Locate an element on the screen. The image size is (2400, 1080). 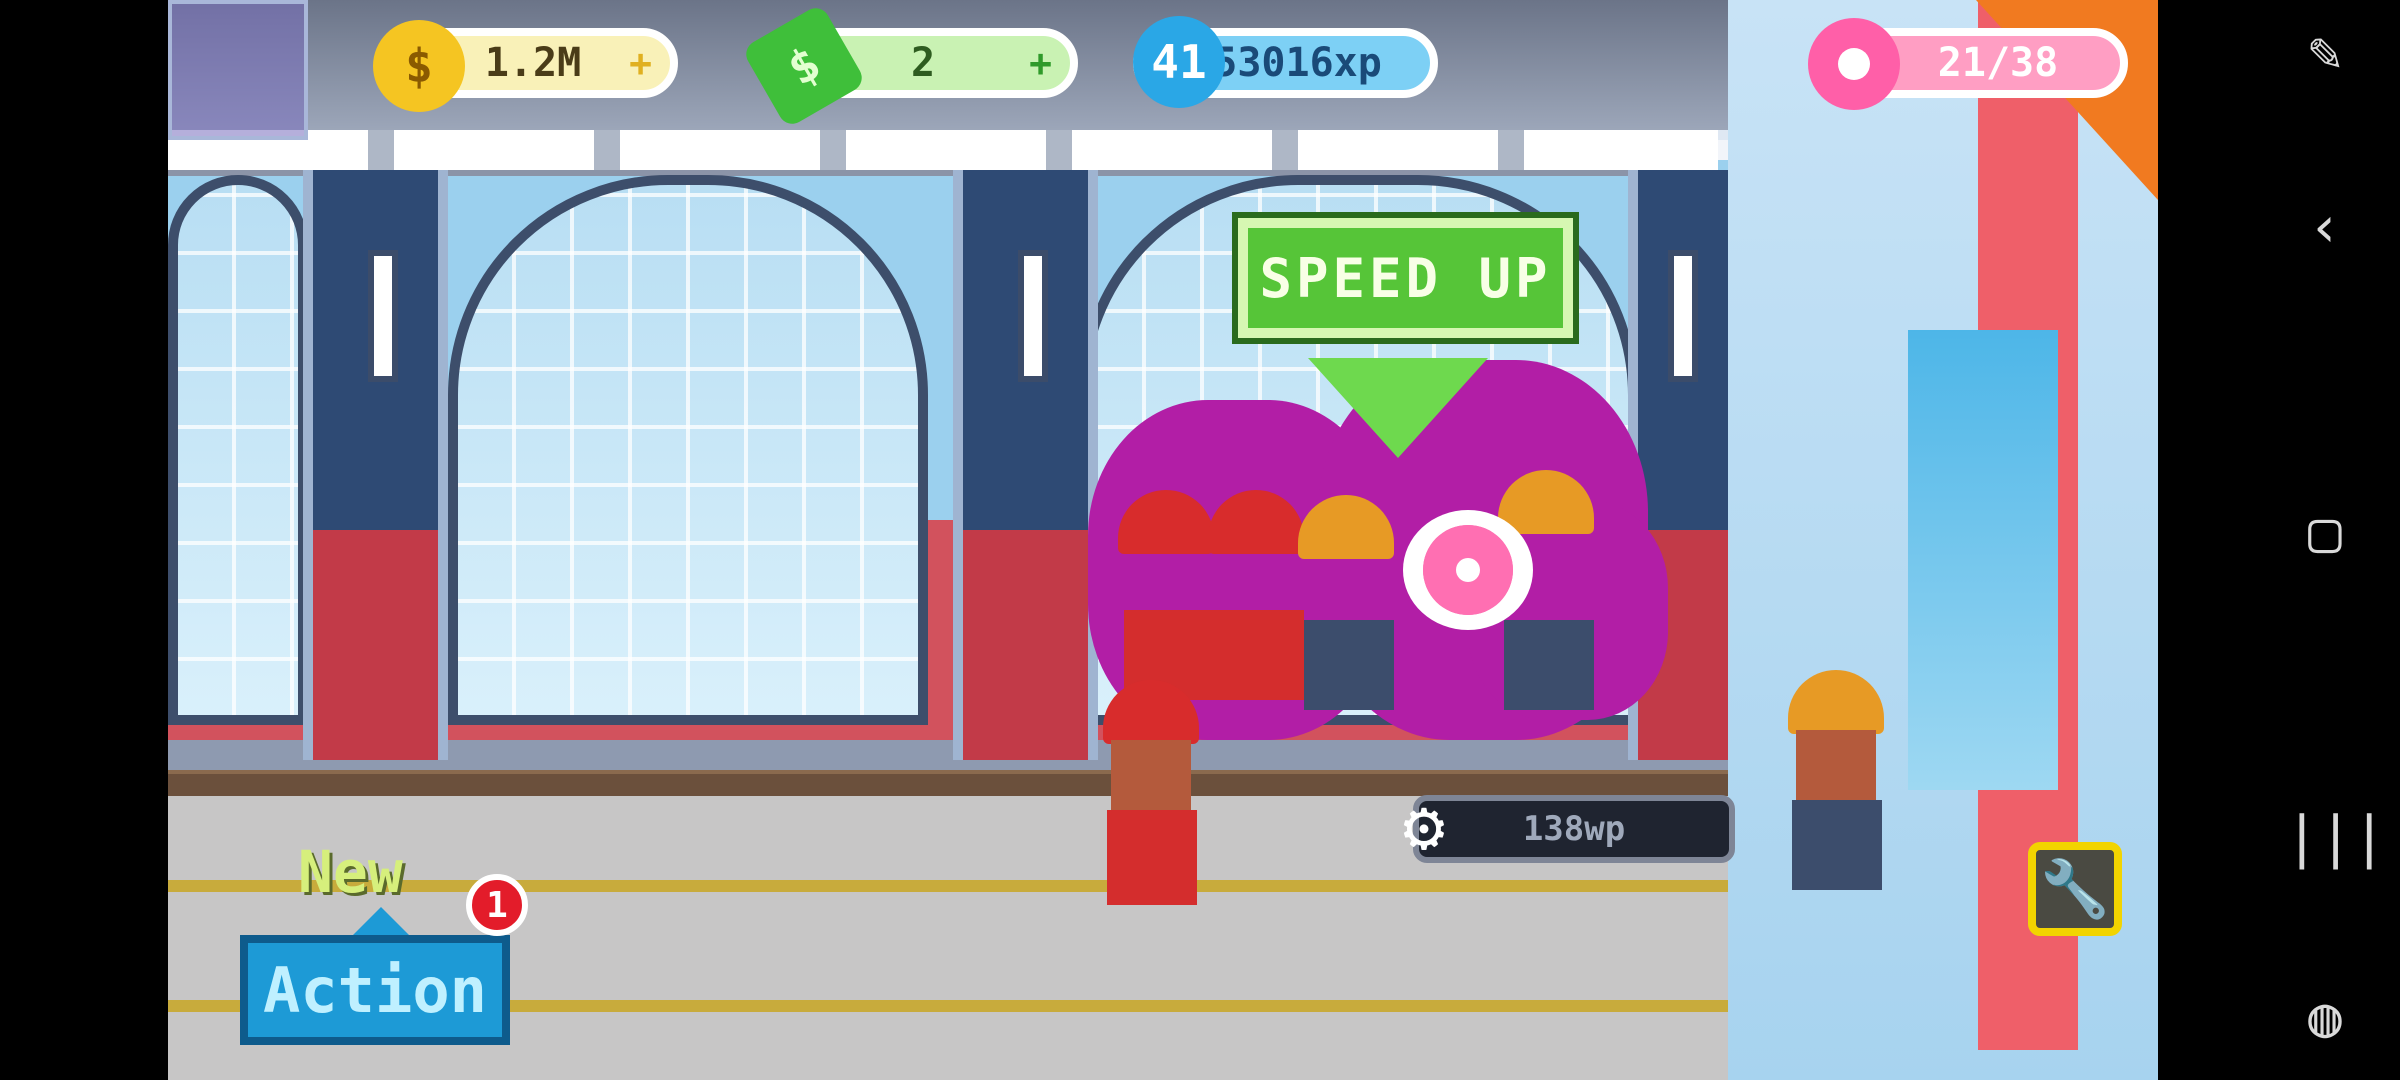
new-label: New is located at coordinates (350, 872).